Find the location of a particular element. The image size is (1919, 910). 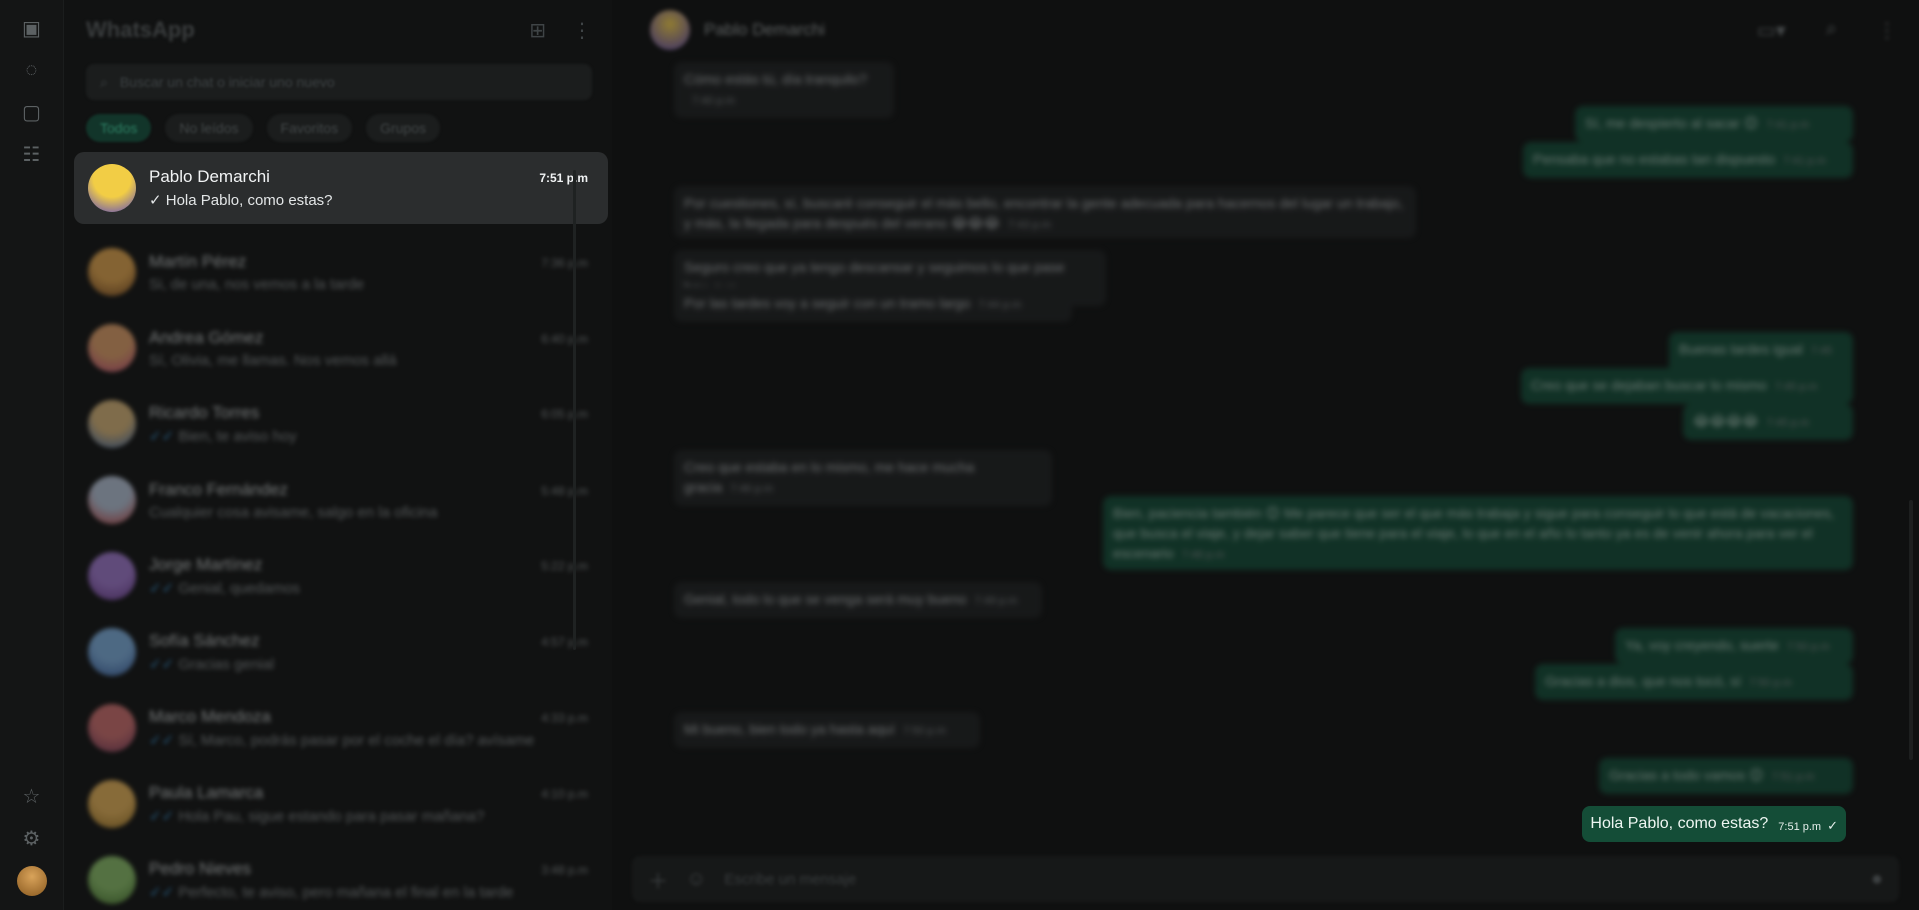

communities-icon: ☷ is located at coordinates (32, 154).